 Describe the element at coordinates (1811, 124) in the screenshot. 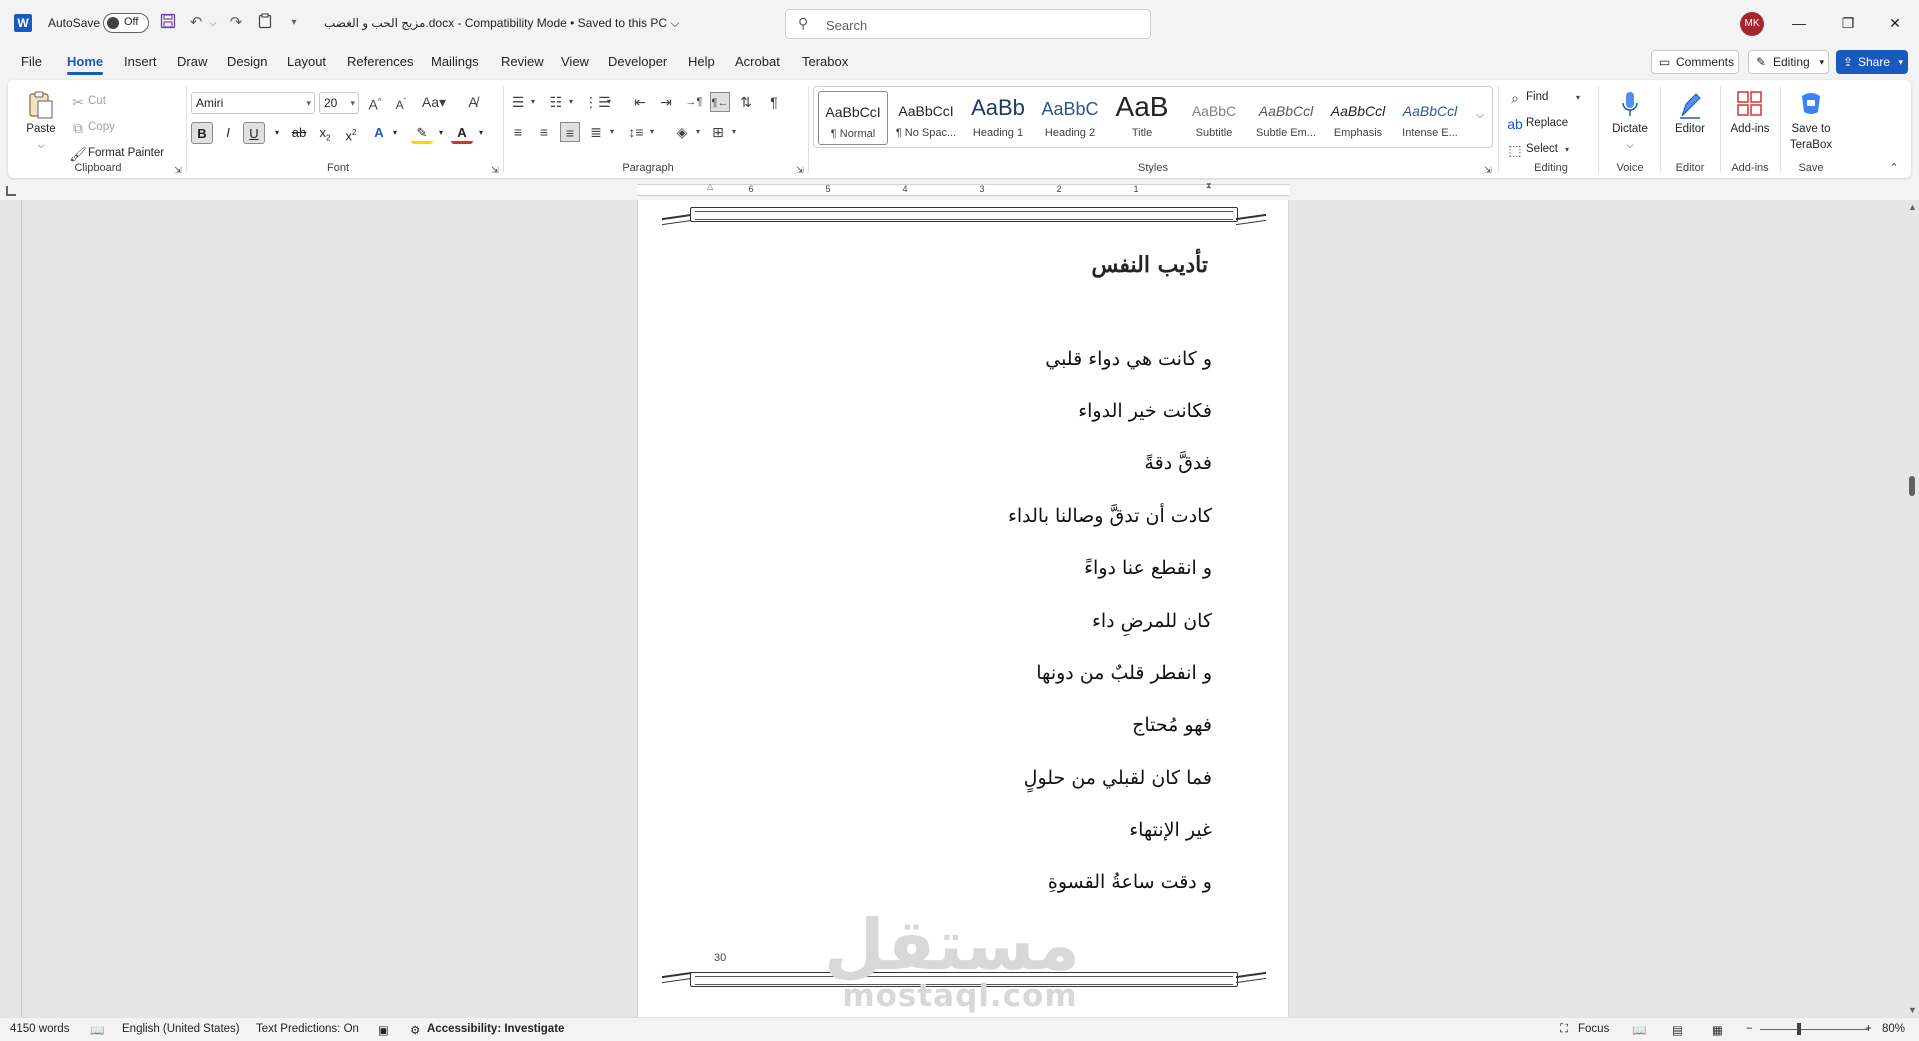

I see `save-to-terabox-button: Save to TeraBox` at that location.